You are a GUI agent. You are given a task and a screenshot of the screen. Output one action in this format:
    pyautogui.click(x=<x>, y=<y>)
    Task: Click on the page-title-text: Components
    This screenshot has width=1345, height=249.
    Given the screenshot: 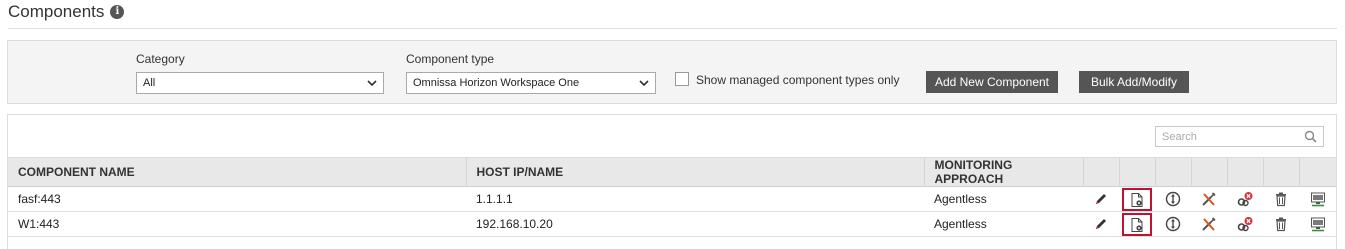 What is the action you would take?
    pyautogui.click(x=56, y=11)
    